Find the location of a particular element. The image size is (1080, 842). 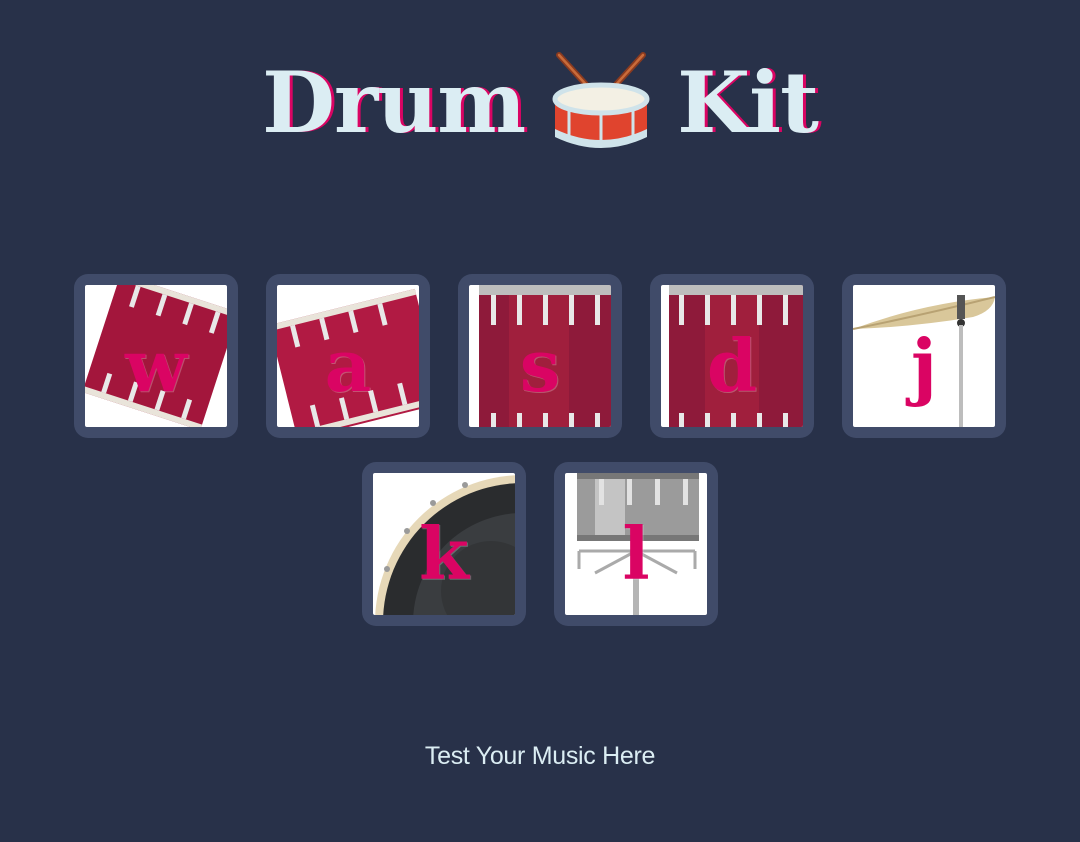

pad-image: a is located at coordinates (348, 356).